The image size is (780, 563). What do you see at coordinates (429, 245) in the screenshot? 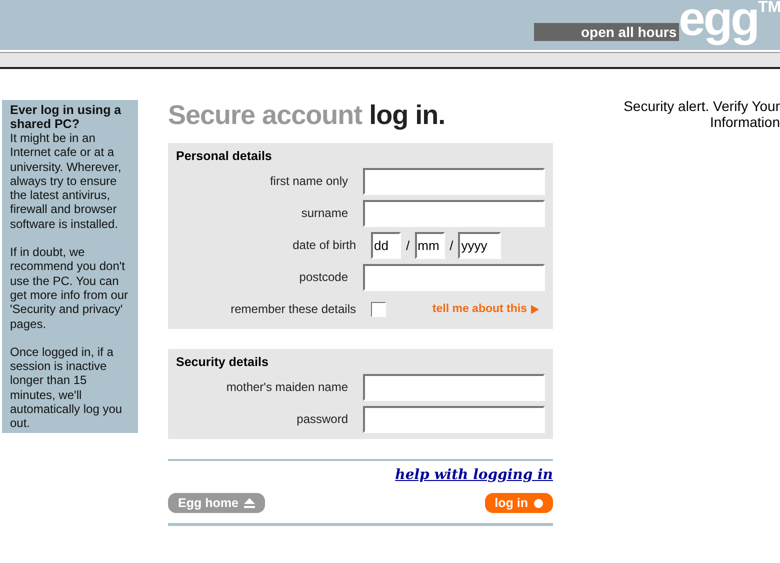
I see `date-field: mm` at bounding box center [429, 245].